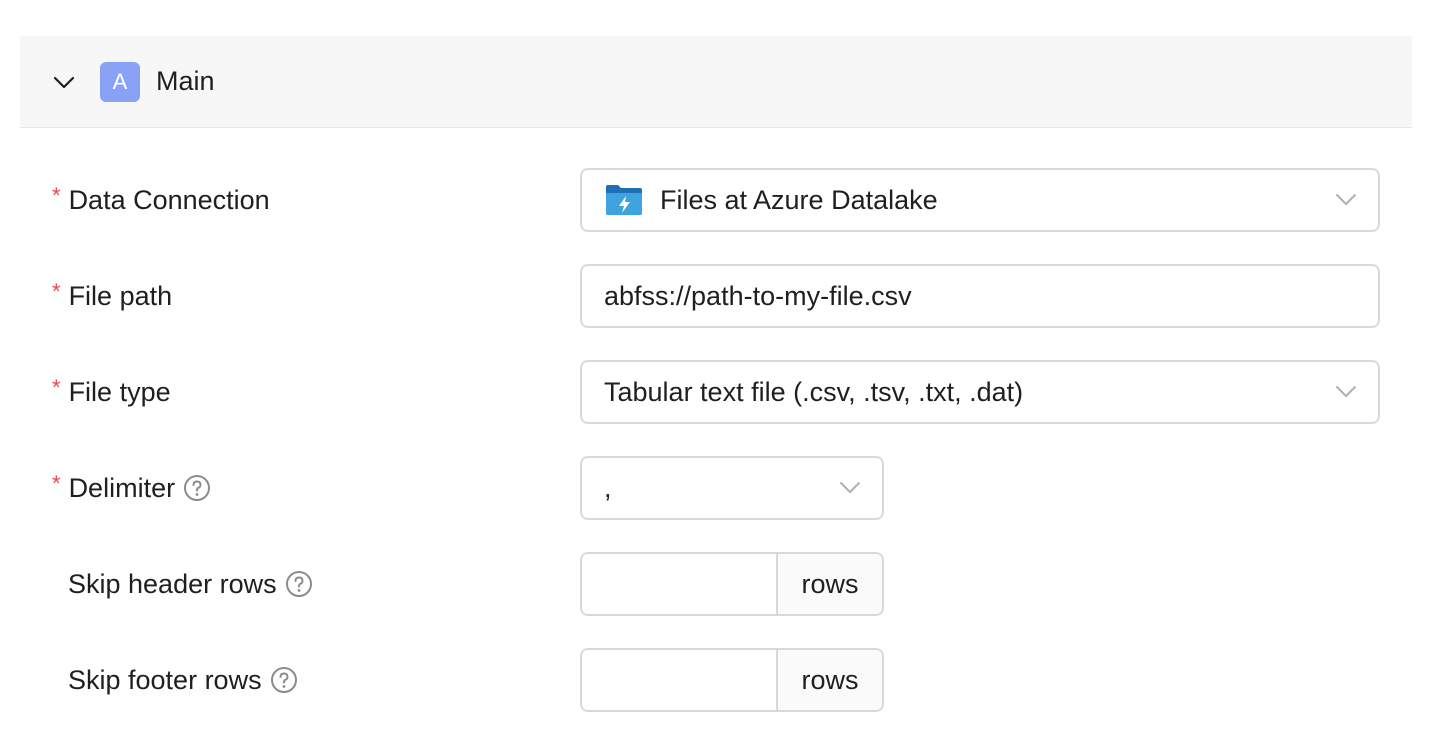 The width and height of the screenshot is (1440, 732). What do you see at coordinates (172, 583) in the screenshot?
I see `skip-header-rows-label-text: Skip header rows` at bounding box center [172, 583].